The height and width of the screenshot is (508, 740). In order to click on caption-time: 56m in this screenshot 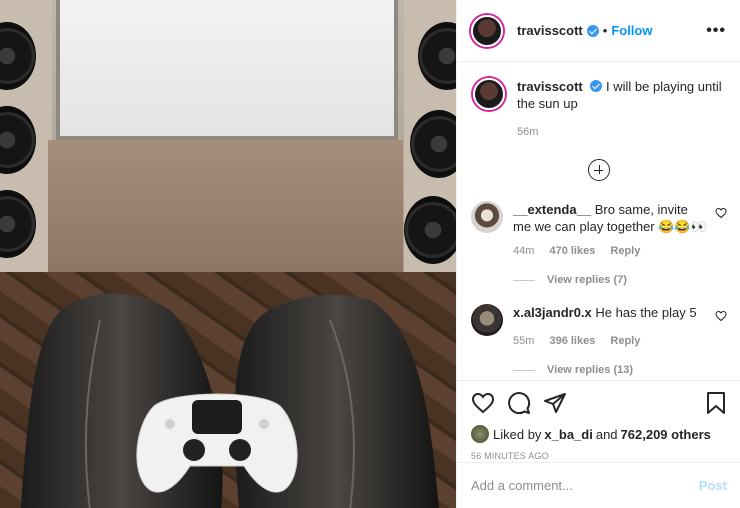, I will do `click(528, 132)`.